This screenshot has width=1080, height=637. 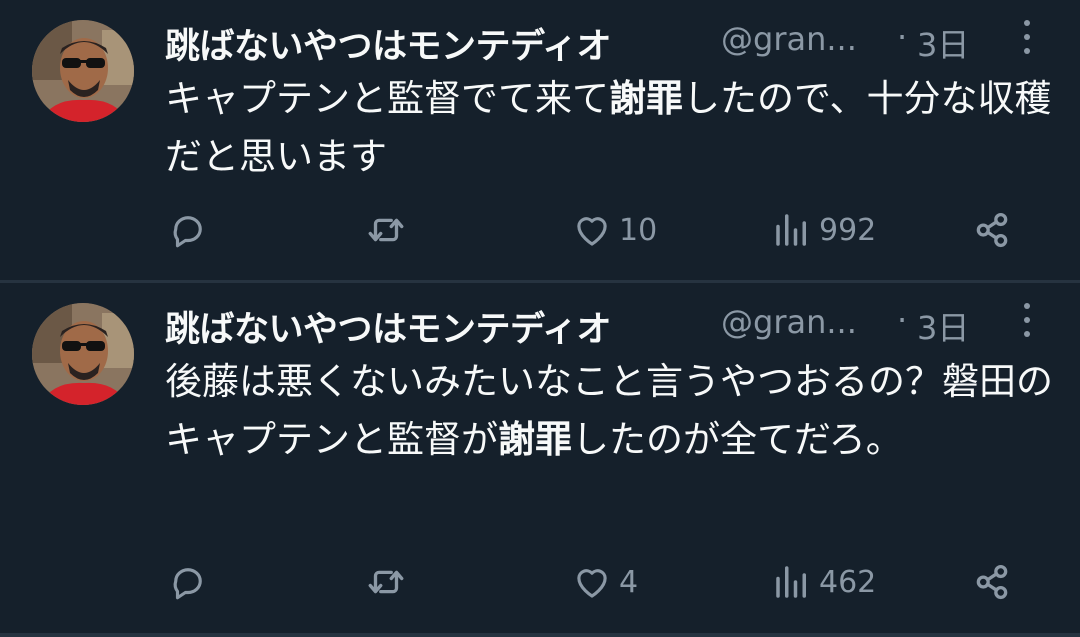 I want to click on views-button: 462, so click(x=823, y=582).